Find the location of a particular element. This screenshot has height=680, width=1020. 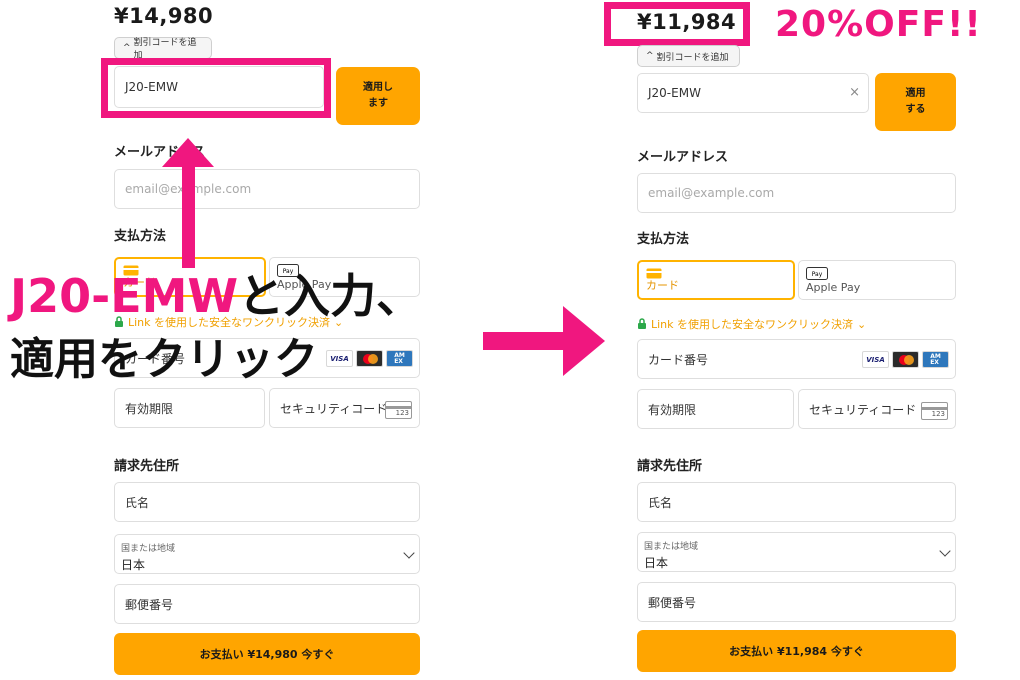

instruction-line-1: J20-EMWと入力、 is located at coordinates (216, 296).